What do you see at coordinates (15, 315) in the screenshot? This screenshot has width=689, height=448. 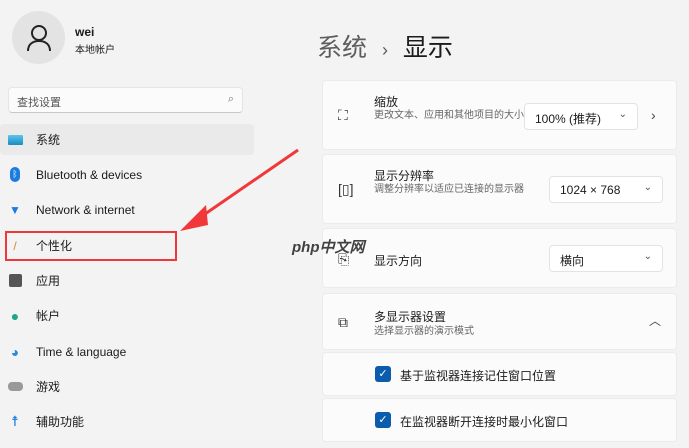 I see `person-icon: ●` at bounding box center [15, 315].